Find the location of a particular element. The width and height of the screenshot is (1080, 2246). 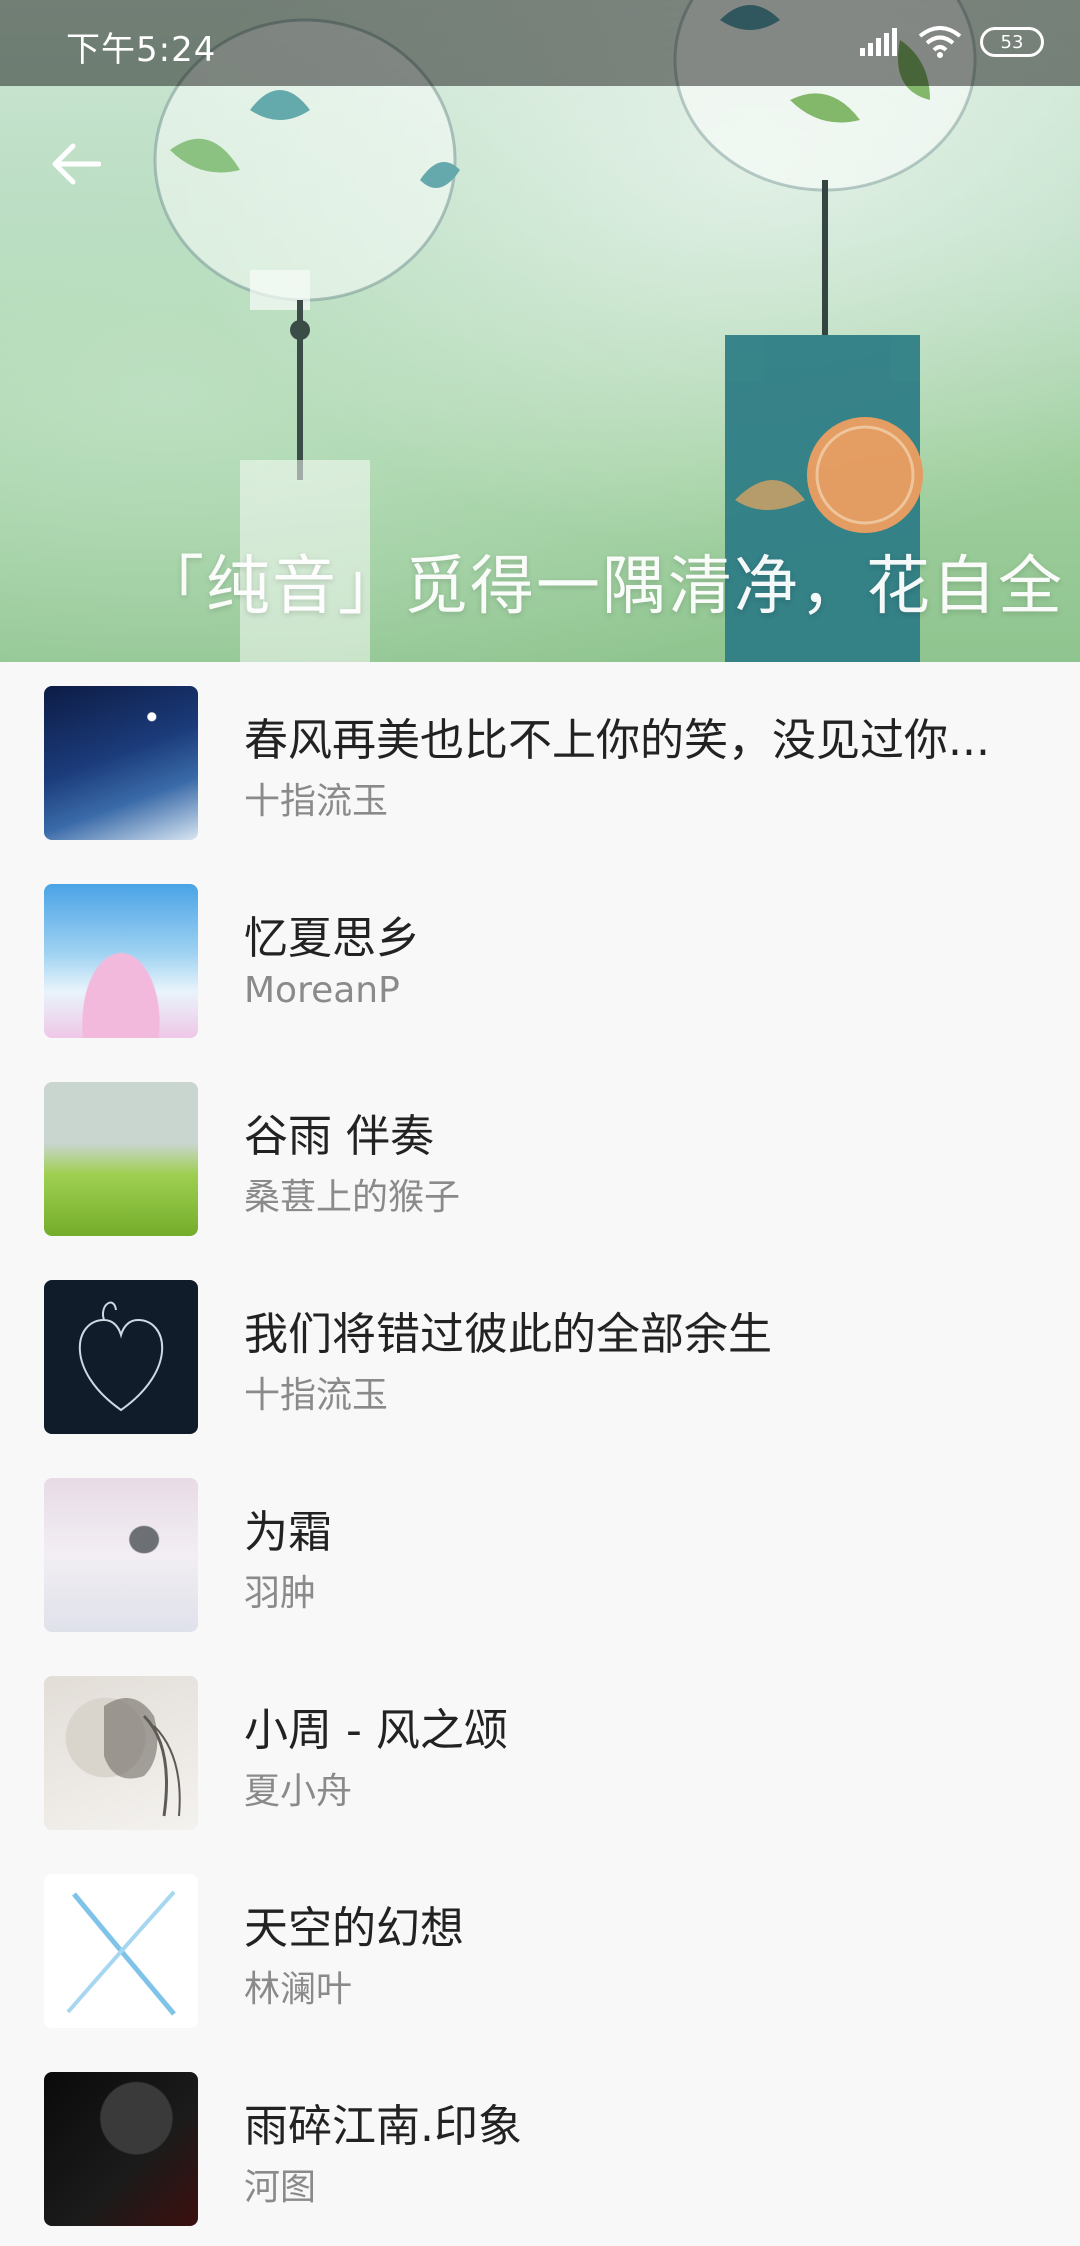

status-time: 下午5:24 is located at coordinates (141, 50).